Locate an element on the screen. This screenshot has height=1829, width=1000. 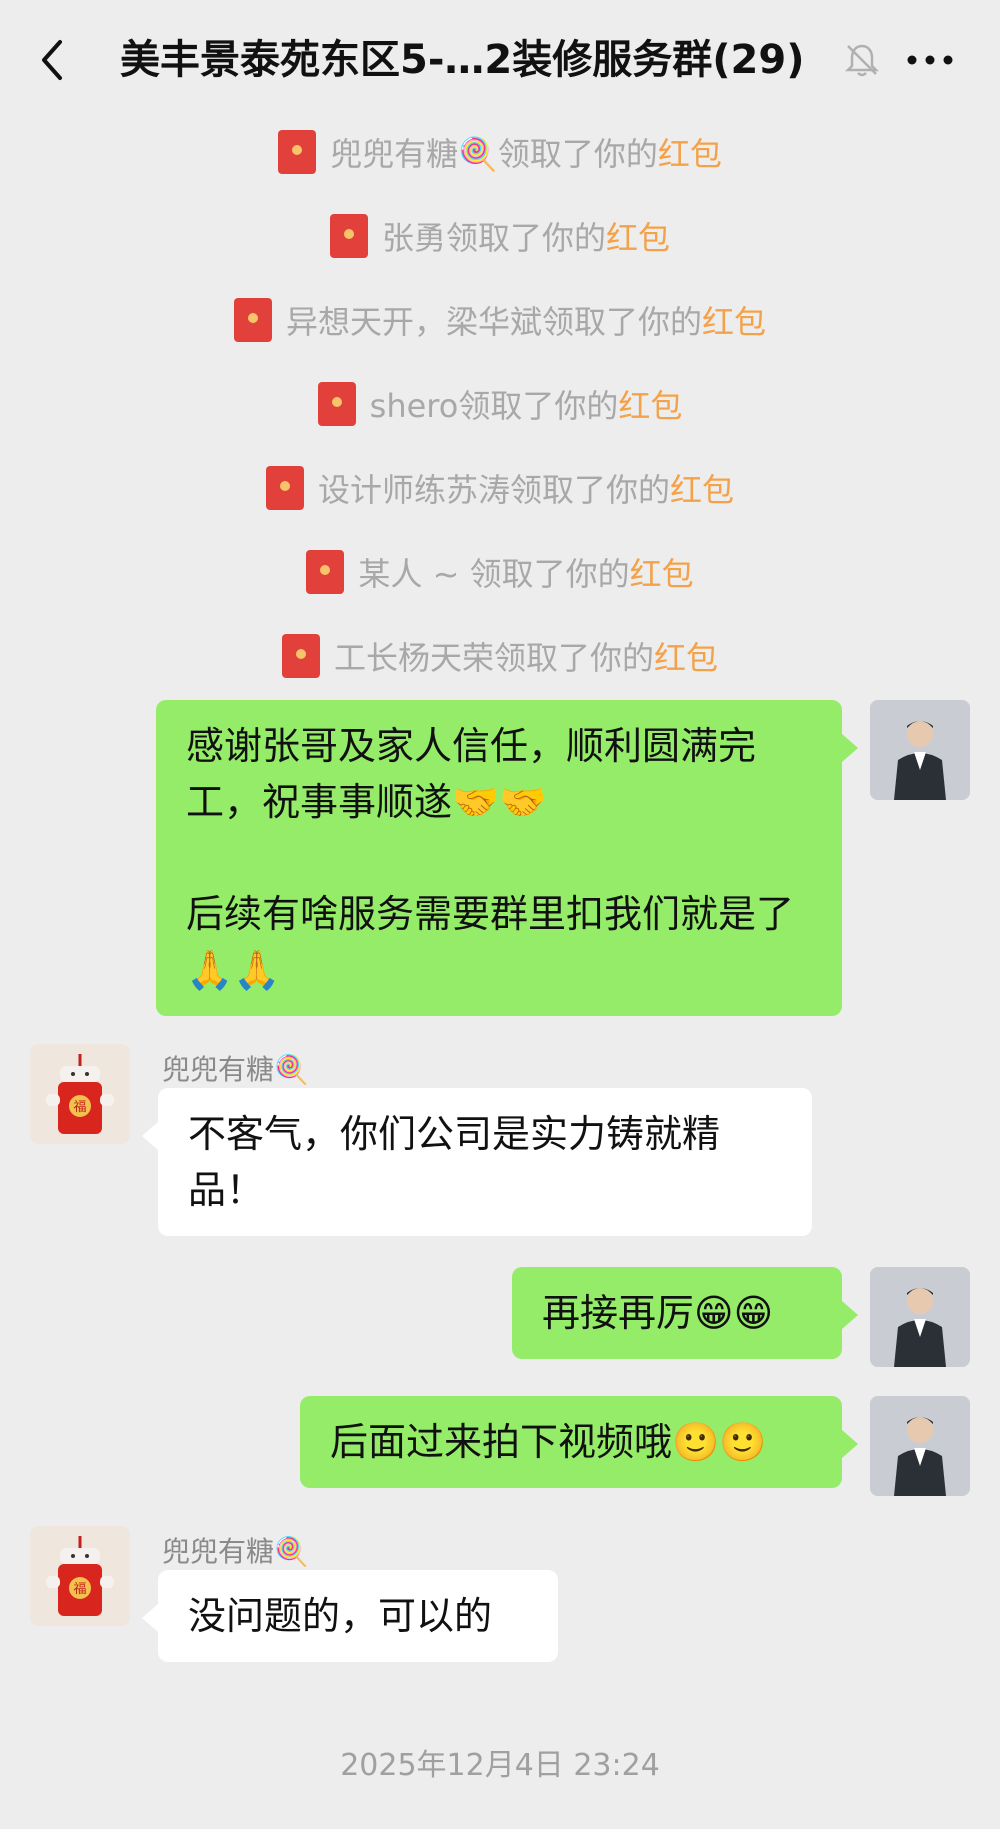
bell-muted-icon is located at coordinates (862, 60).